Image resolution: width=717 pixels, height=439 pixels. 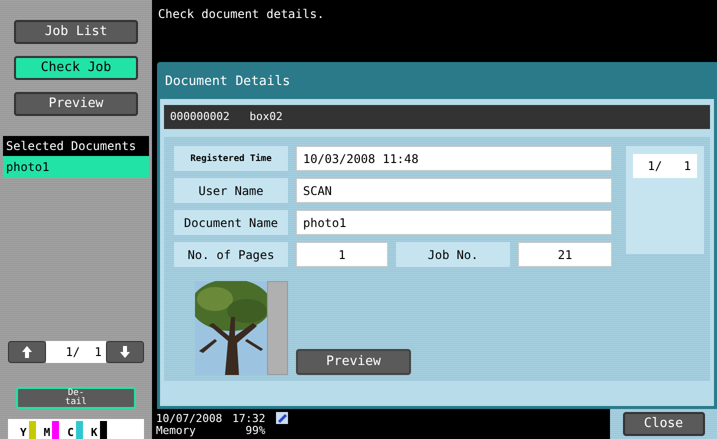 What do you see at coordinates (76, 398) in the screenshot?
I see `detail-button: De- tail` at bounding box center [76, 398].